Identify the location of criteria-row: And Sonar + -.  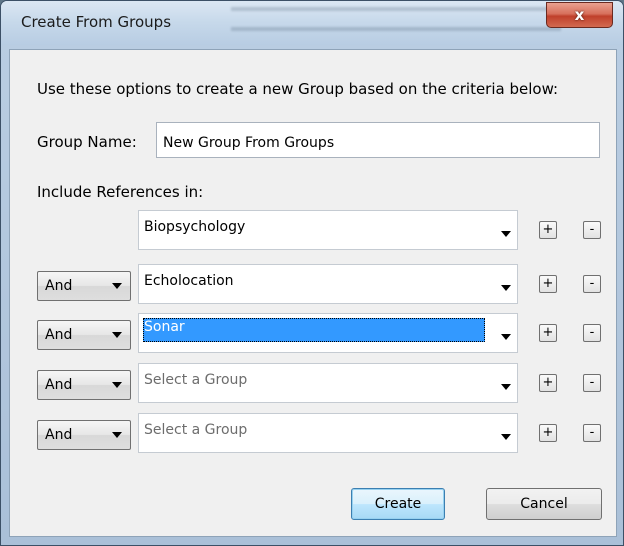
(314, 333).